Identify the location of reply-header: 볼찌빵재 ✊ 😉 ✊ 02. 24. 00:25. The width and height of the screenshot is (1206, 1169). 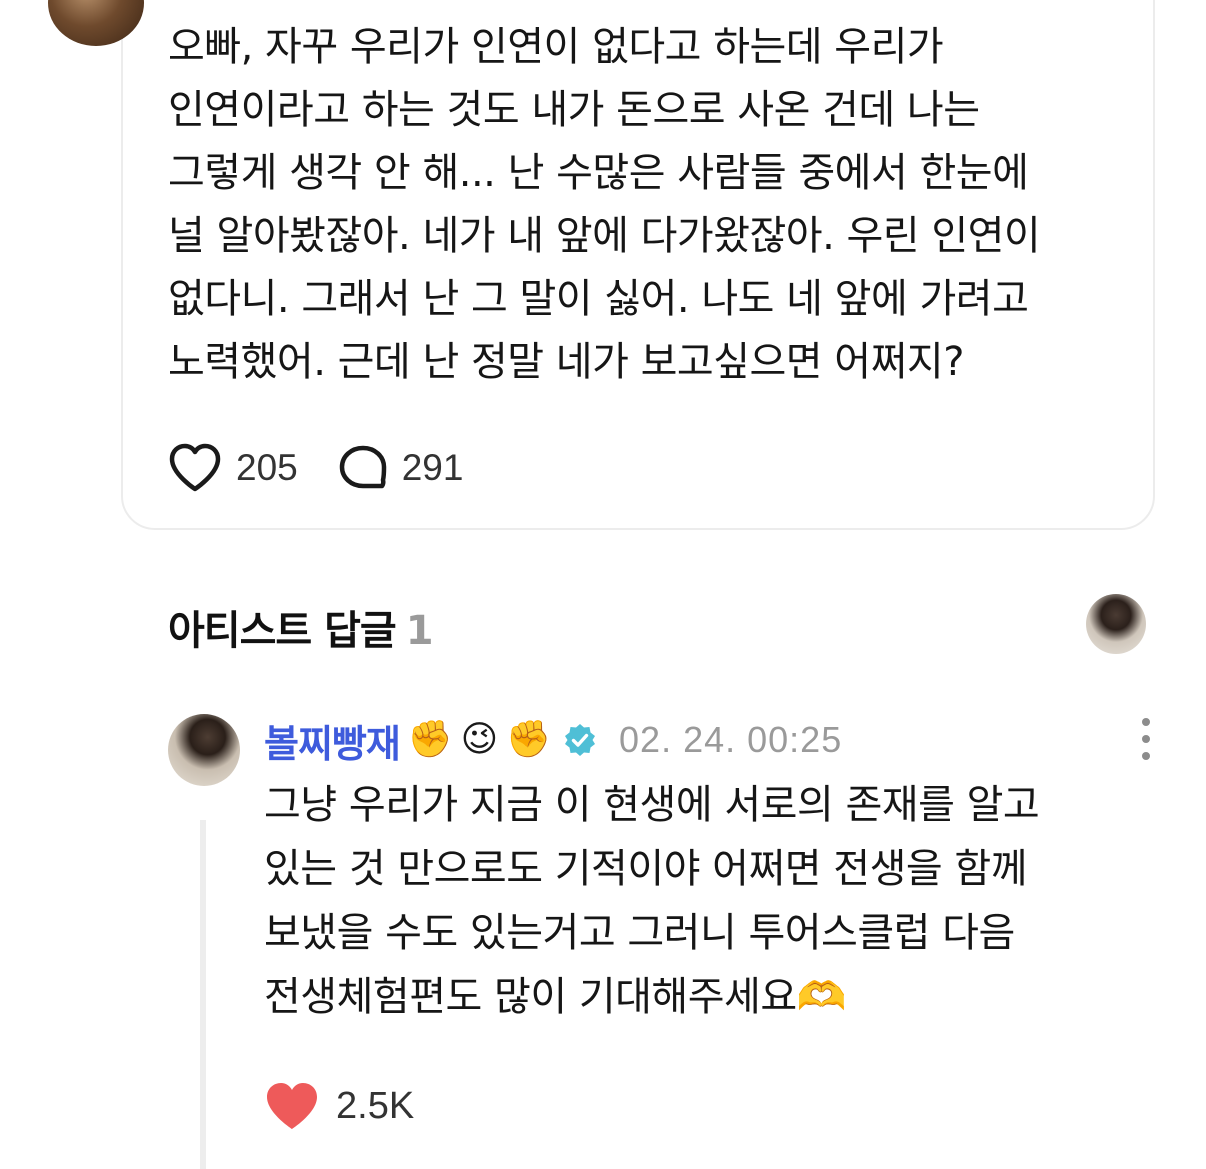
(553, 740).